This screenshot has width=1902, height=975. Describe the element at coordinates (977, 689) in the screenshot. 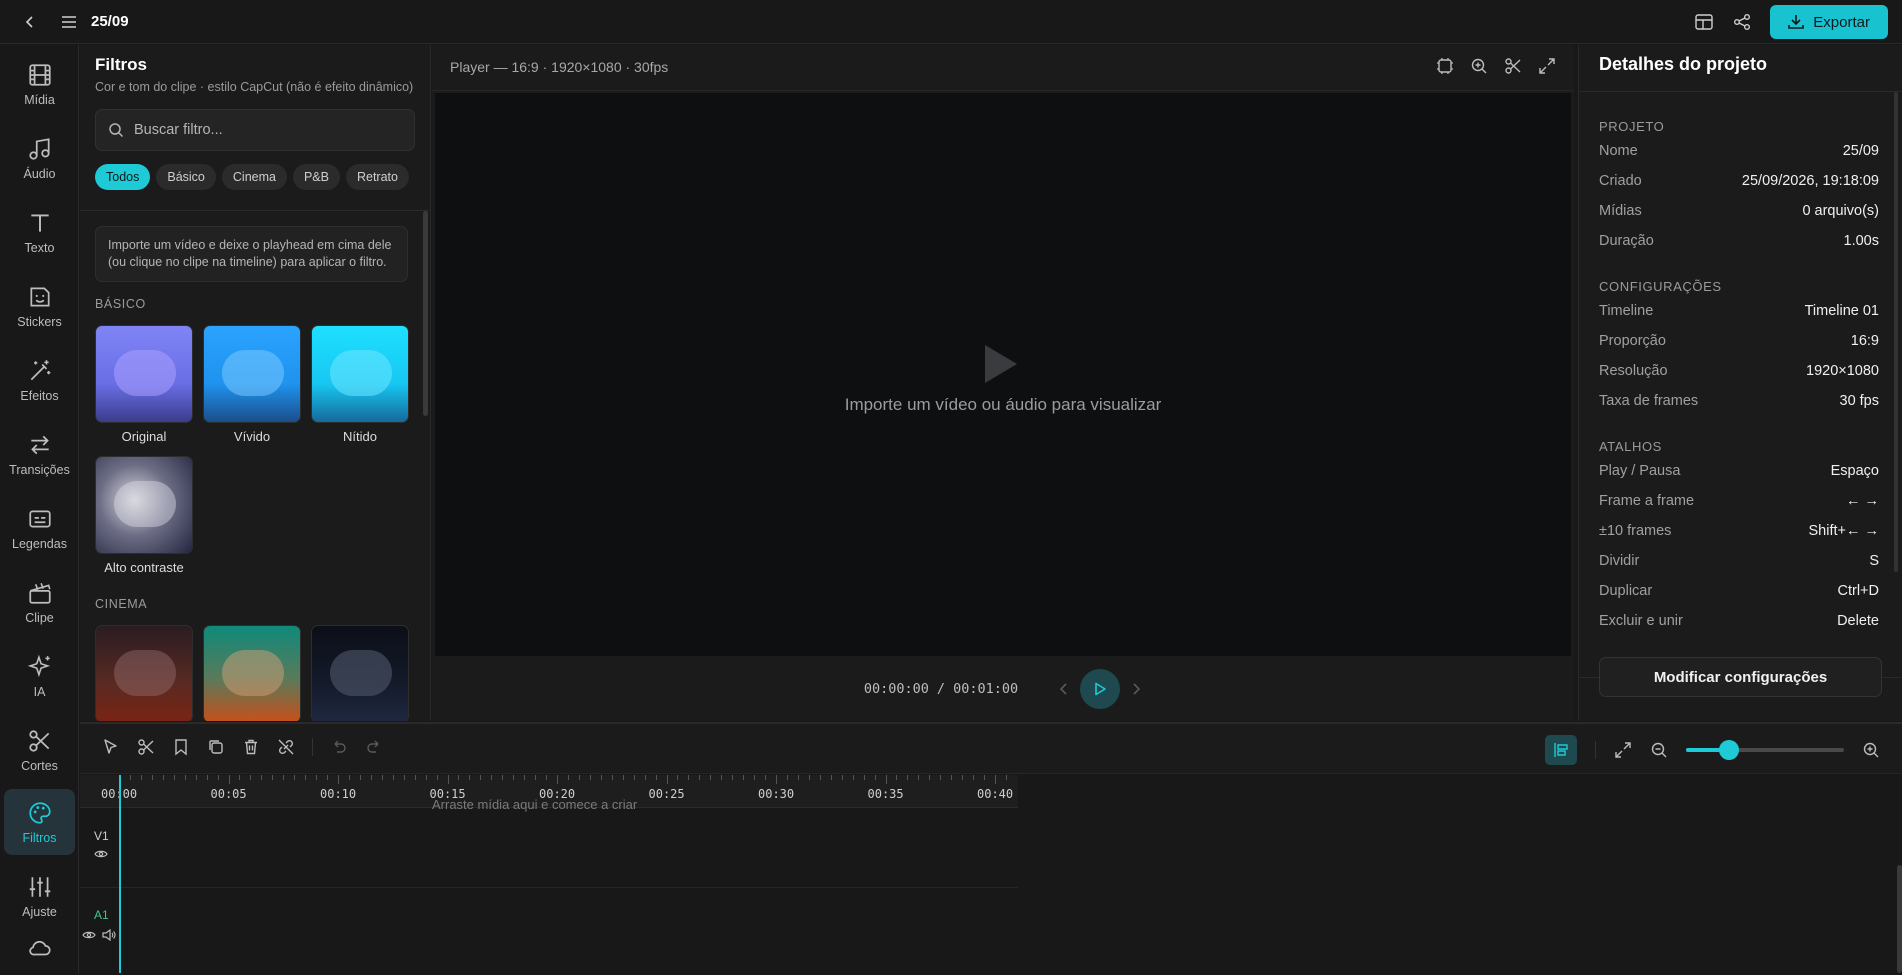

I see `total-time: / 00:01:00` at that location.